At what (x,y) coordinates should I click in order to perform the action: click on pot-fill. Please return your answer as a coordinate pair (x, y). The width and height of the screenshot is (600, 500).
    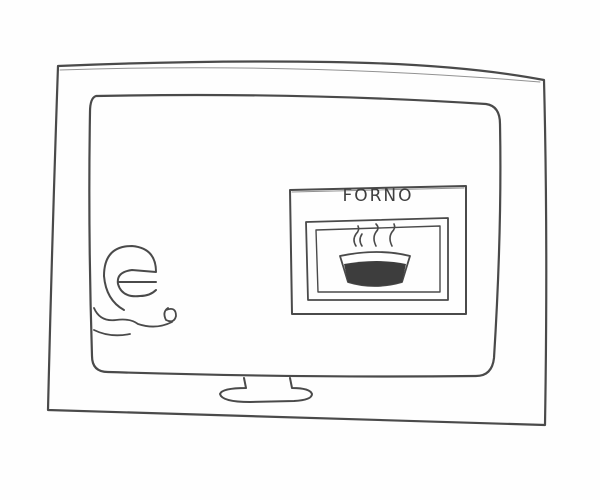
    Looking at the image, I should click on (375, 273).